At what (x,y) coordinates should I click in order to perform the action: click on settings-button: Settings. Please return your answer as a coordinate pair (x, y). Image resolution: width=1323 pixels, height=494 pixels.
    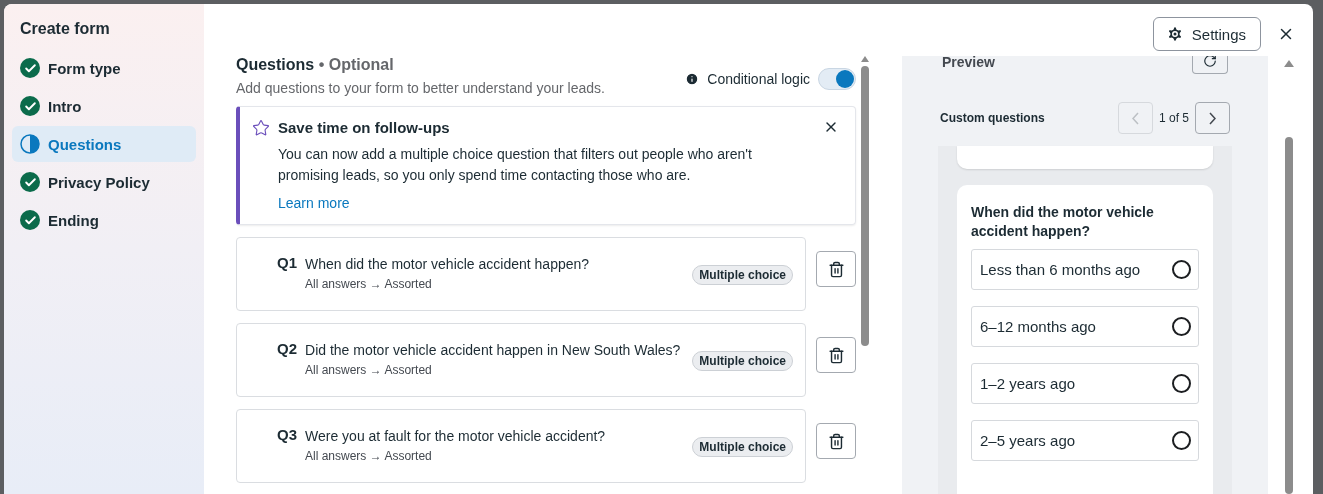
    Looking at the image, I should click on (1206, 34).